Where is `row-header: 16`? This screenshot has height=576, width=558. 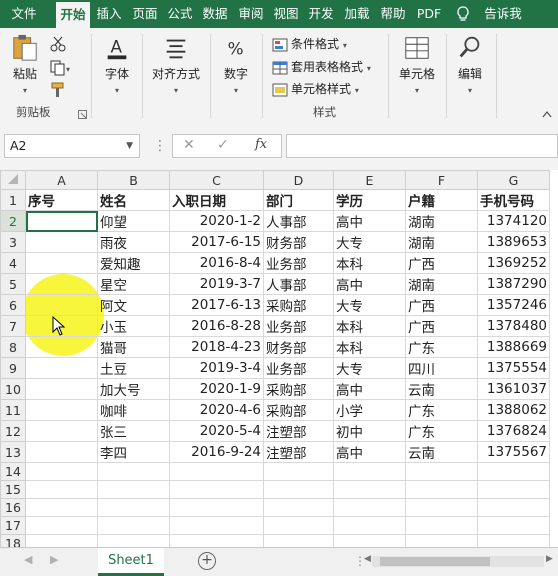 row-header: 16 is located at coordinates (13, 507).